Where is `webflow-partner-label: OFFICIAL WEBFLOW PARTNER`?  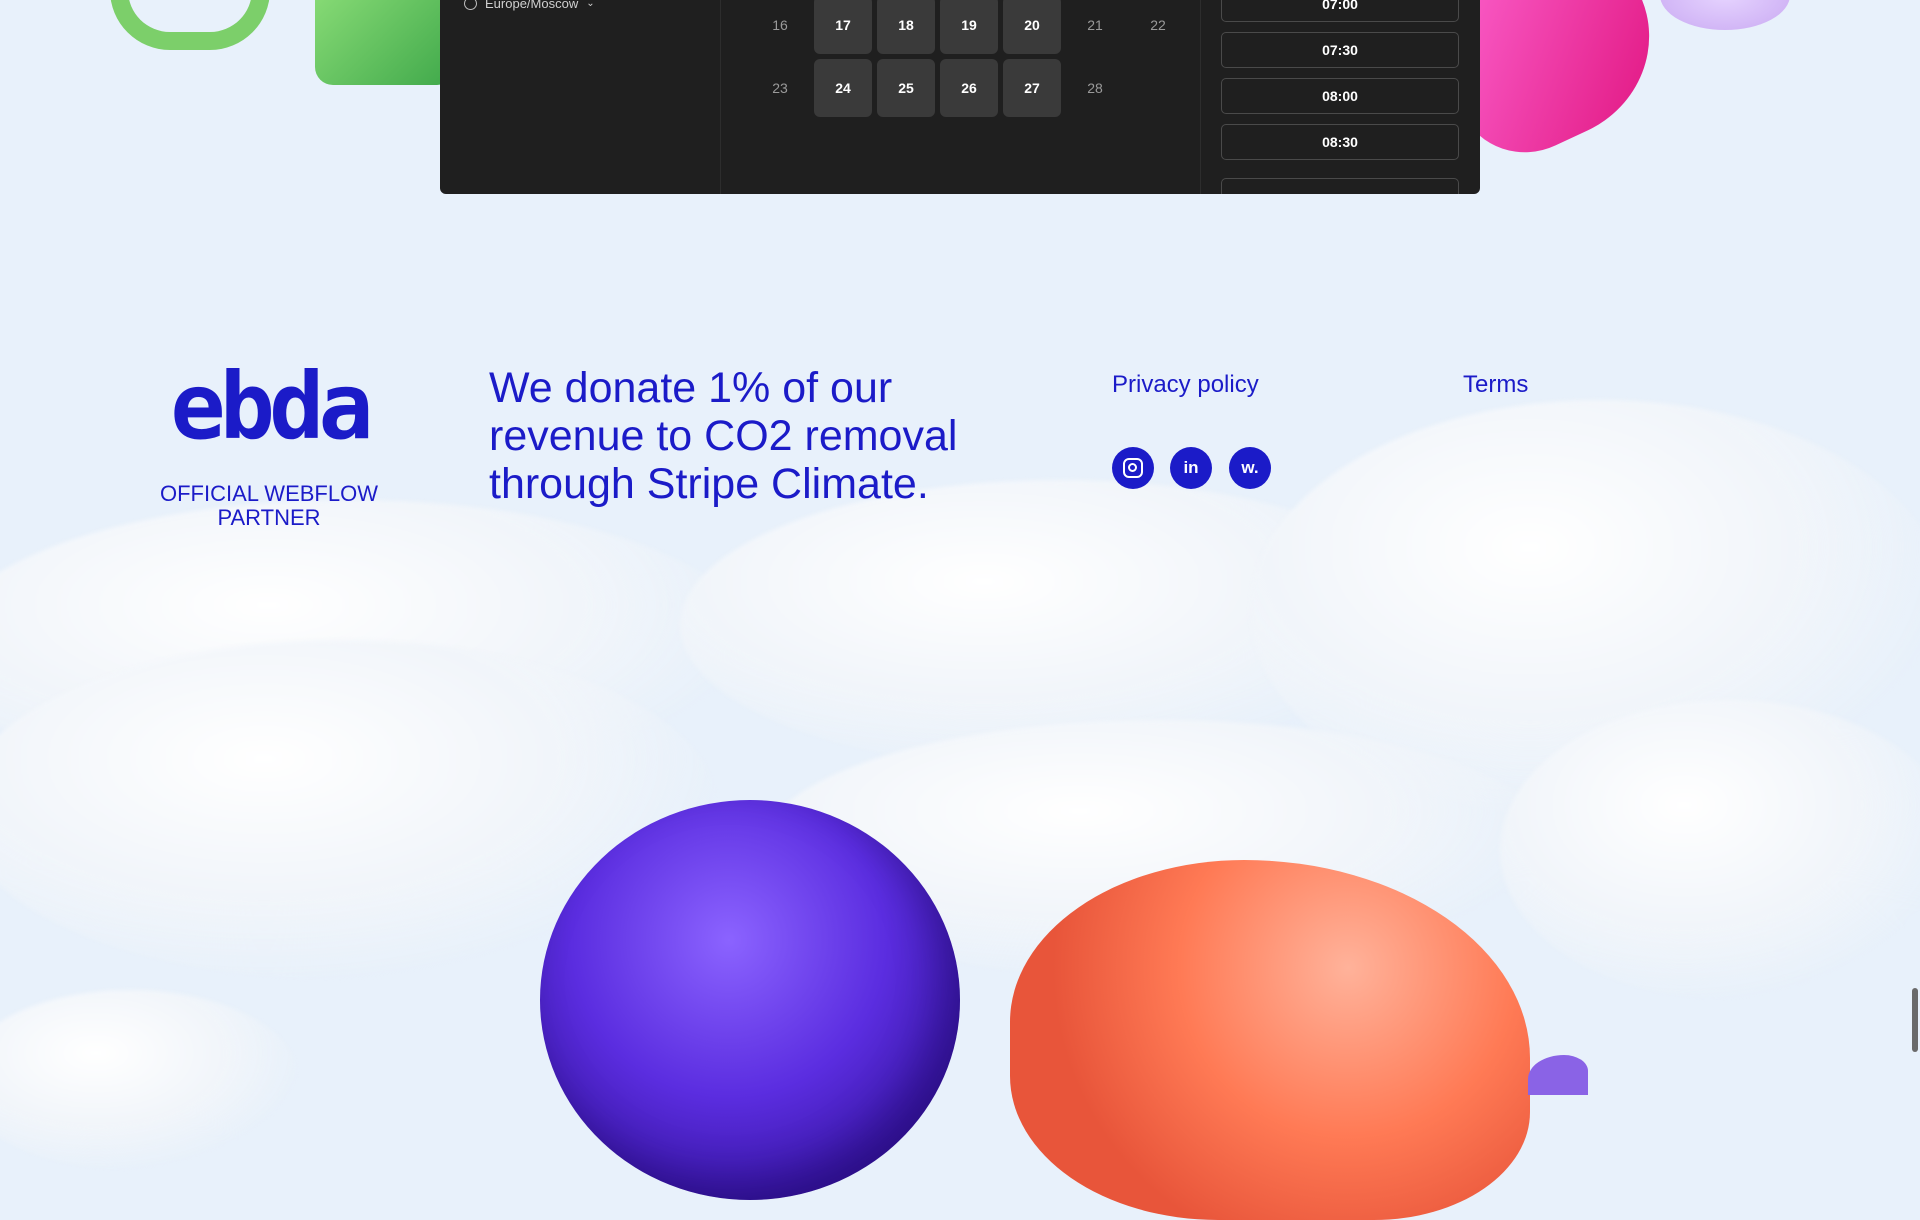 webflow-partner-label: OFFICIAL WEBFLOW PARTNER is located at coordinates (269, 505).